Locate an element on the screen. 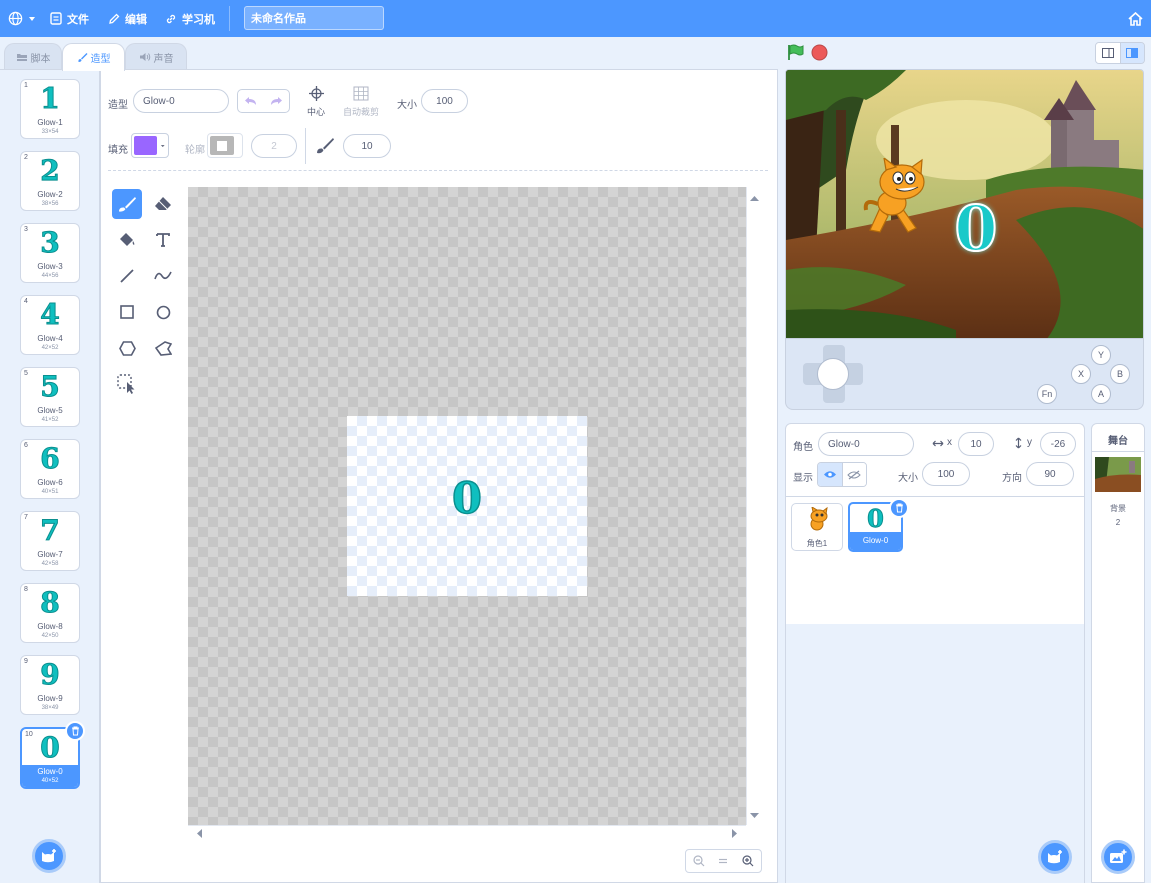 This screenshot has width=1151, height=883. stage-view: 0 is located at coordinates (964, 204).